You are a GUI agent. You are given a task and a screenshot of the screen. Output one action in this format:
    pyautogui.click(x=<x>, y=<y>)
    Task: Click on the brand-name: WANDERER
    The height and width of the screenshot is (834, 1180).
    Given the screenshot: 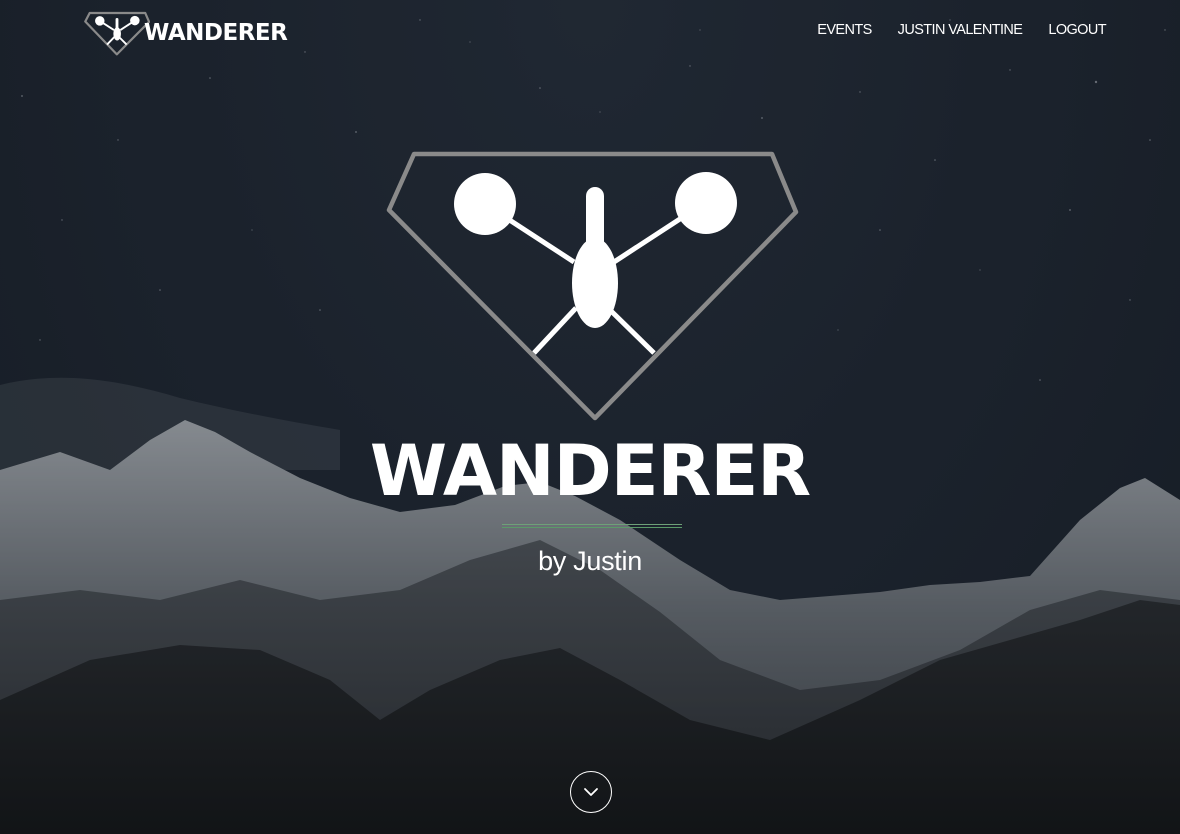 What is the action you would take?
    pyautogui.click(x=216, y=33)
    